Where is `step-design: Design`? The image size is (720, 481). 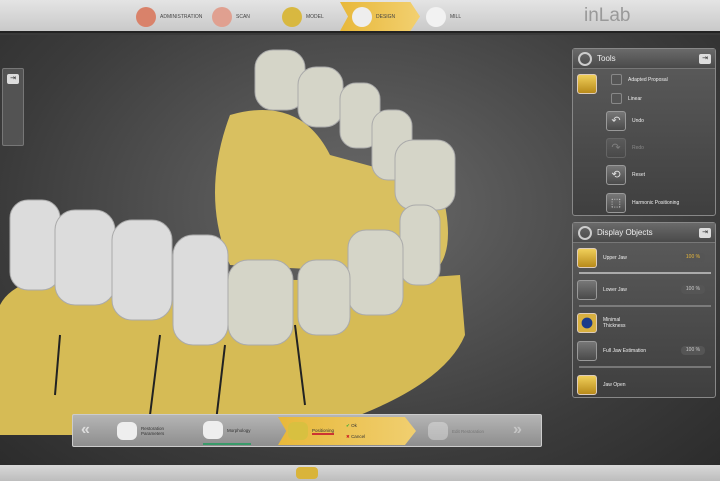 step-design: Design is located at coordinates (380, 16).